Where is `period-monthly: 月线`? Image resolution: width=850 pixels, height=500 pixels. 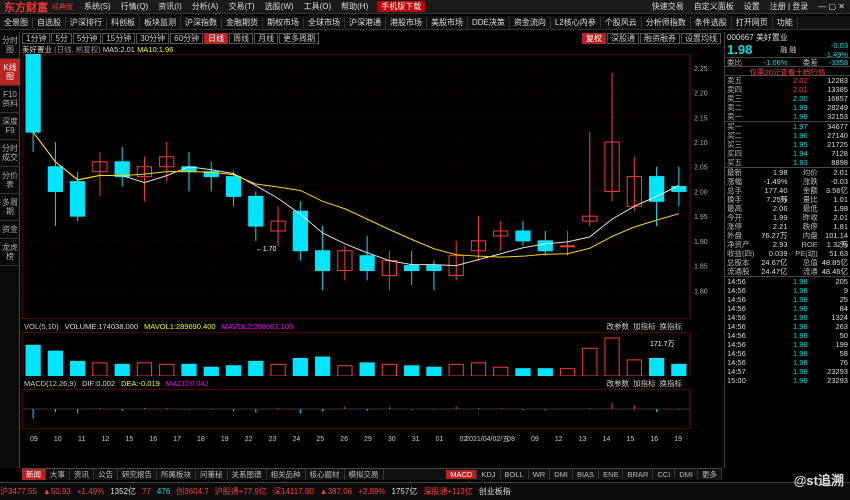 period-monthly: 月线 is located at coordinates (266, 38).